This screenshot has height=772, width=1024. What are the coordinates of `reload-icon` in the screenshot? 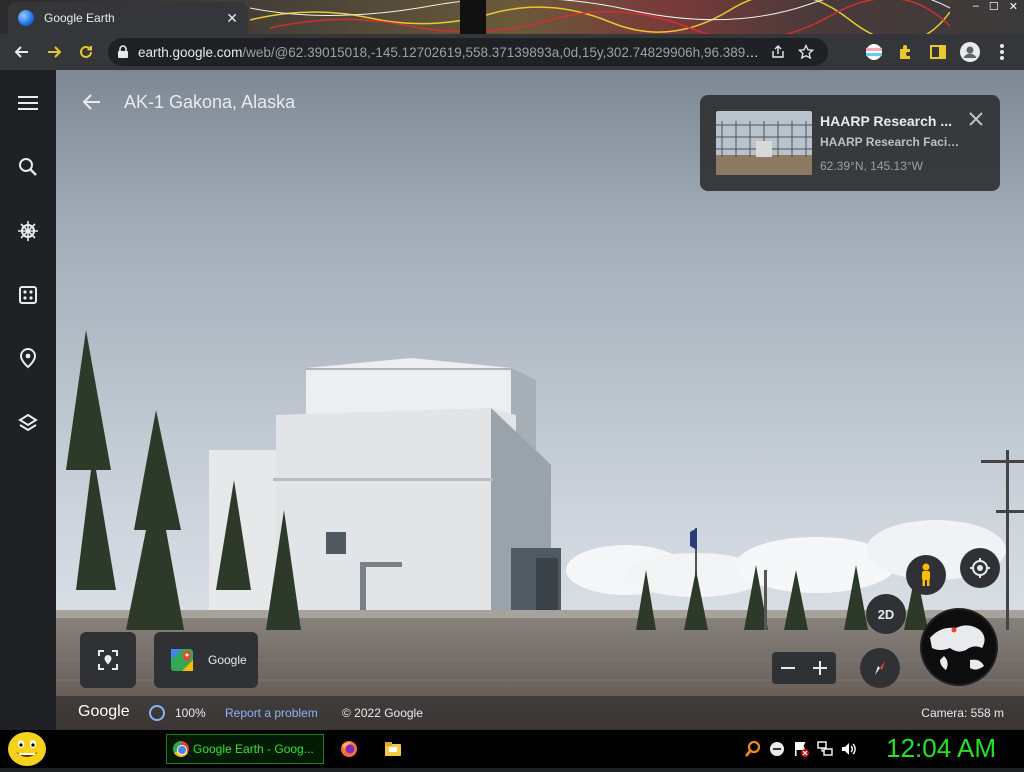 It's located at (86, 51).